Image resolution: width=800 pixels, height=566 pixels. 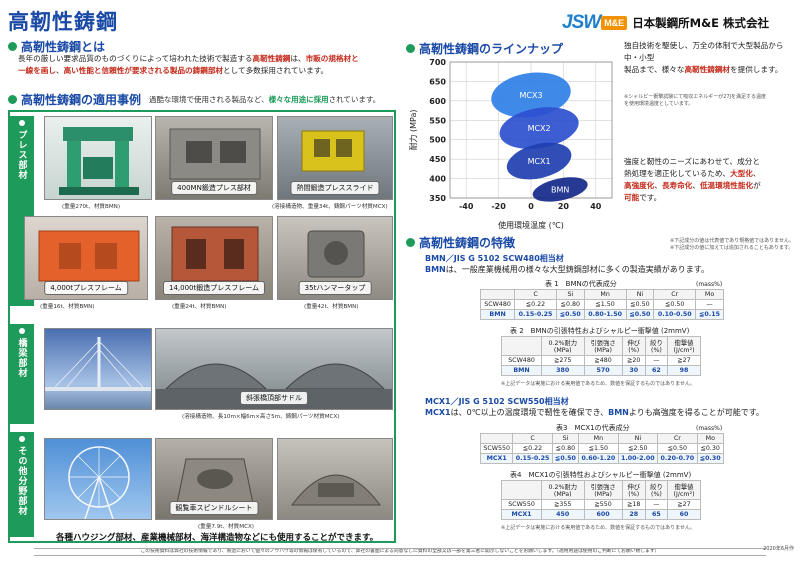 What do you see at coordinates (633, 360) in the screenshot?
I see `table-cell: ≧20` at bounding box center [633, 360].